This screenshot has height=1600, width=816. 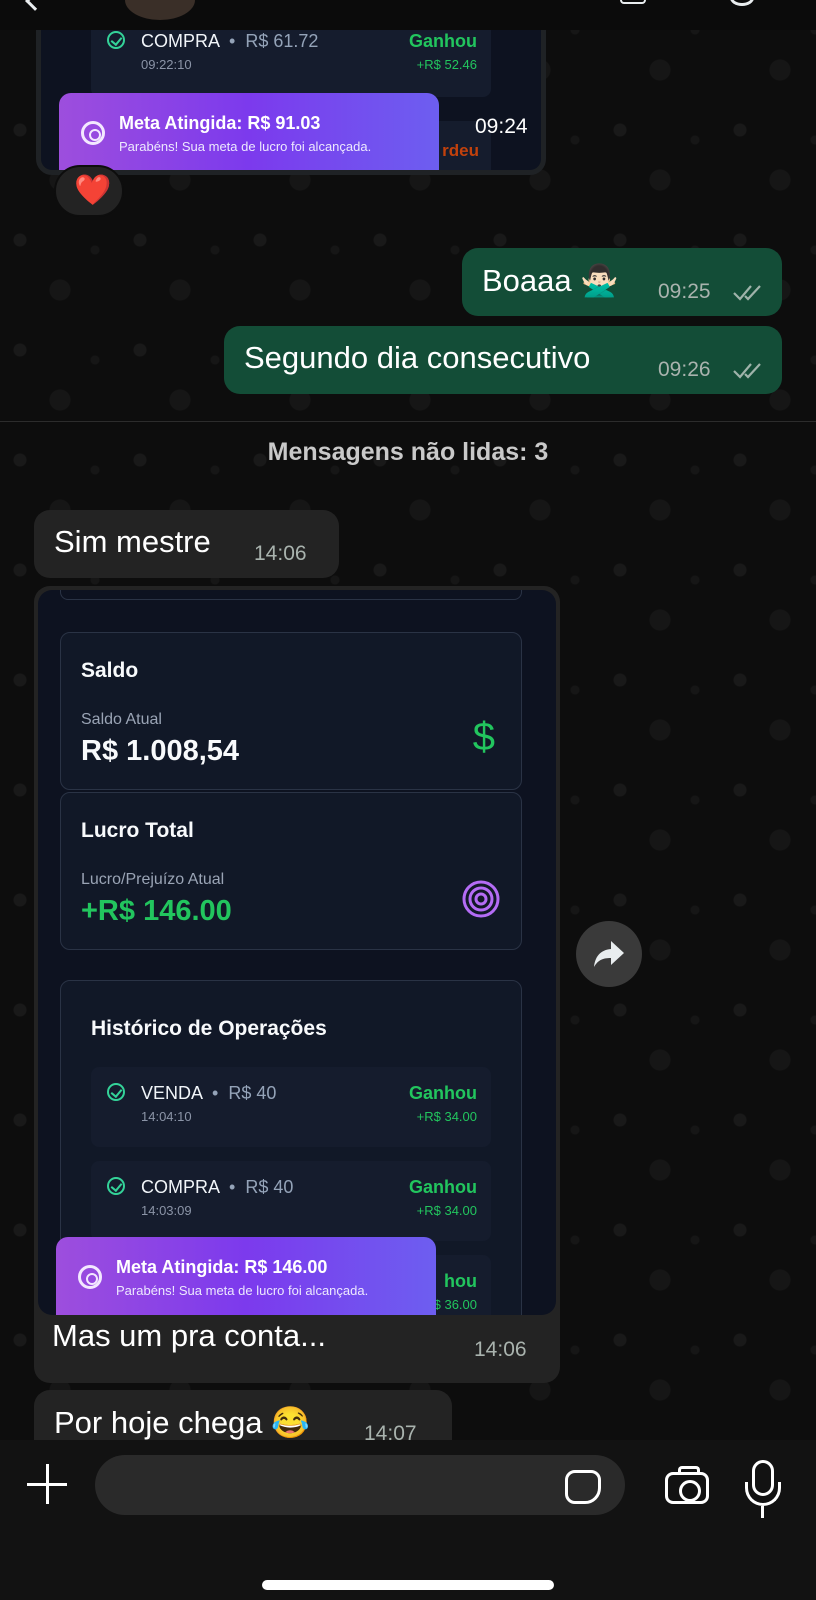 I want to click on card-label: Saldo Atual, so click(x=121, y=719).